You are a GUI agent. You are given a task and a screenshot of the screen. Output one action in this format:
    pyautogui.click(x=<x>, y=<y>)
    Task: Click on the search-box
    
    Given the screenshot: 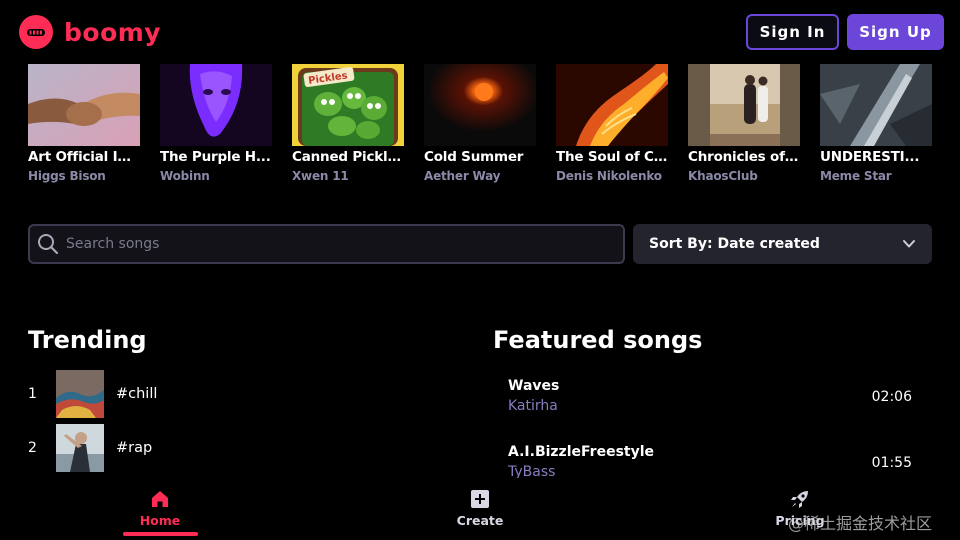 What is the action you would take?
    pyautogui.click(x=326, y=244)
    